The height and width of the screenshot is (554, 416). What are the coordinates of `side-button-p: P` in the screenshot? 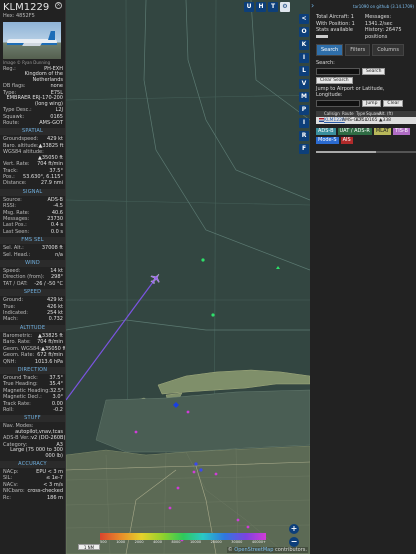 It's located at (304, 110).